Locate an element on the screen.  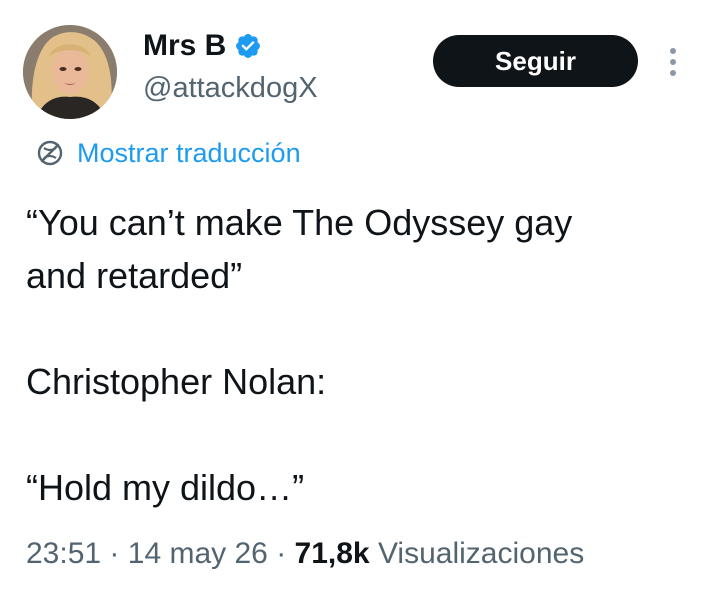
globe-icon is located at coordinates (50, 153).